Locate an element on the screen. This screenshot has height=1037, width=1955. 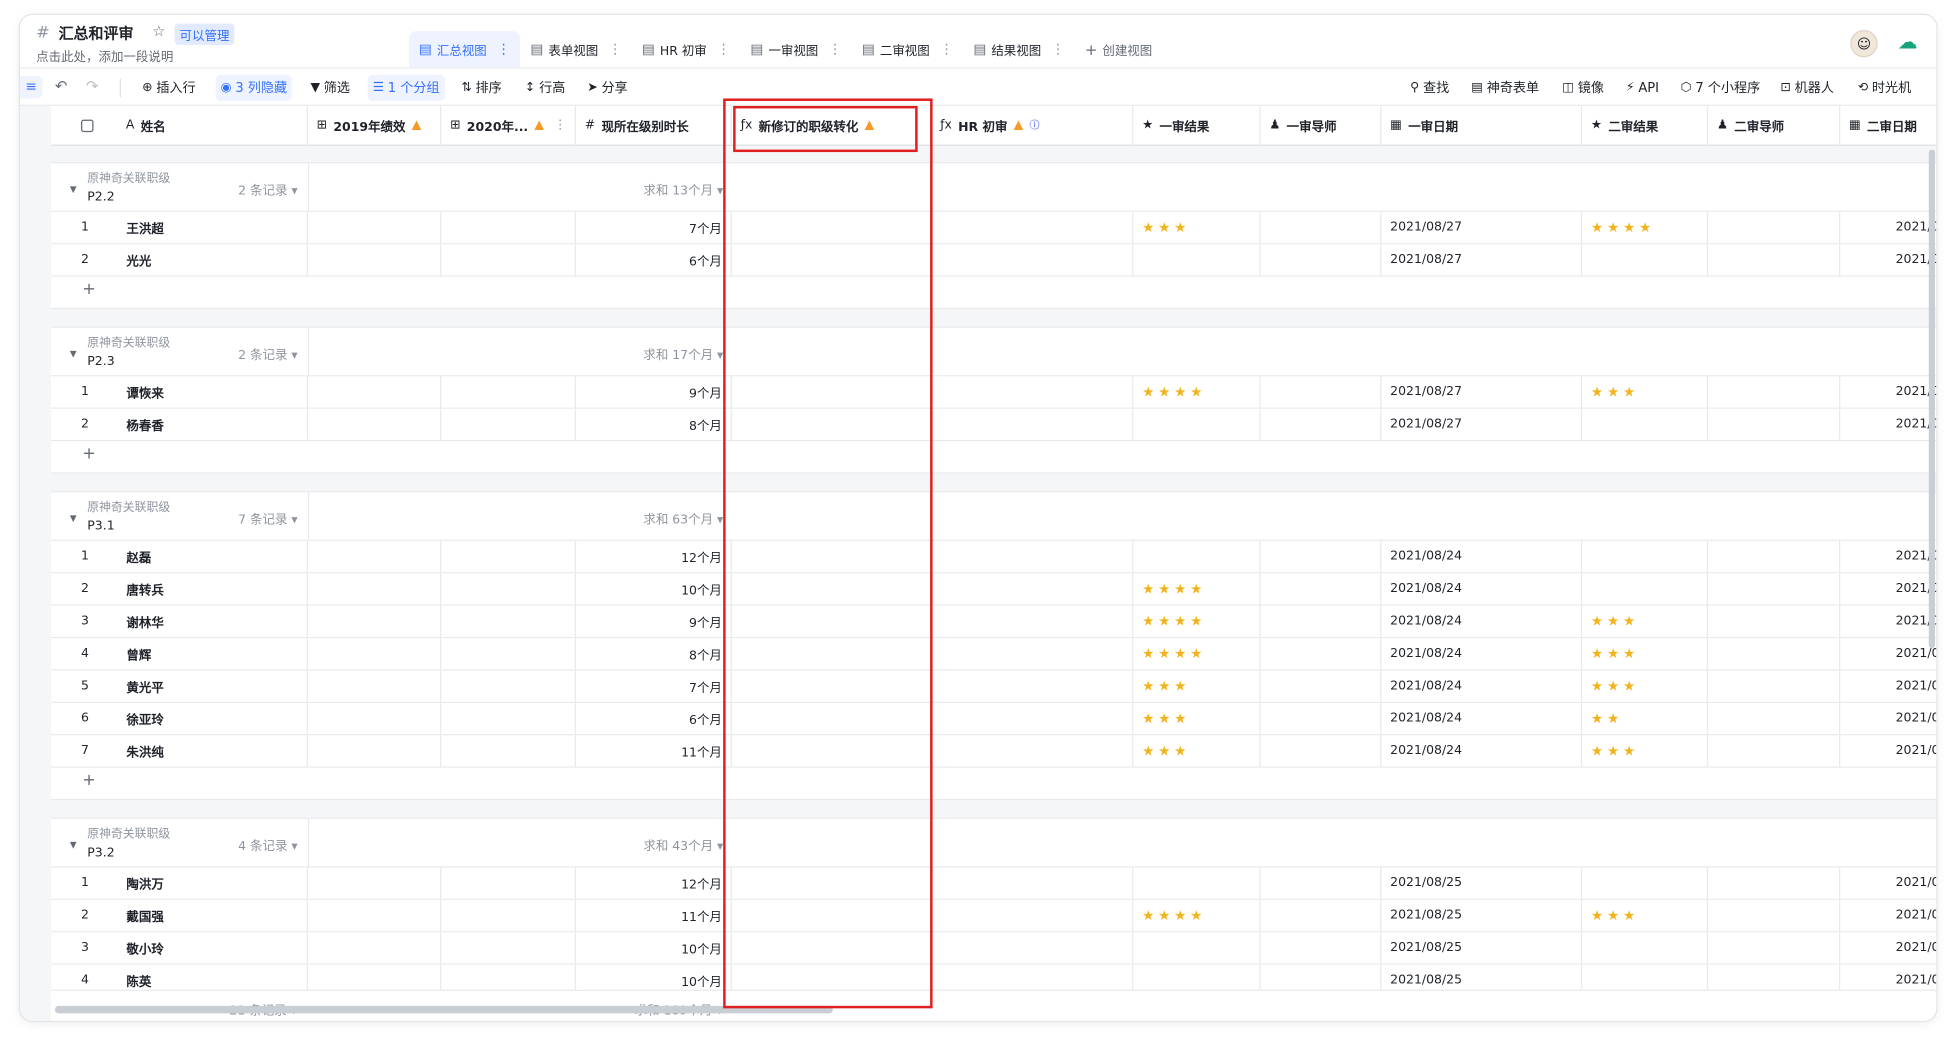
tab-view-0: ▤ 汇总视图 ⋮ is located at coordinates (464, 49).